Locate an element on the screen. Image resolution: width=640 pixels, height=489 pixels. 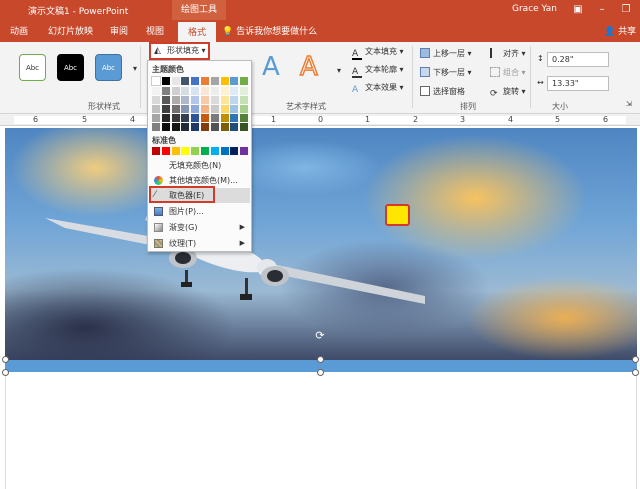
wordart-gallery-more-icon: ▾ is located at coordinates (339, 70).